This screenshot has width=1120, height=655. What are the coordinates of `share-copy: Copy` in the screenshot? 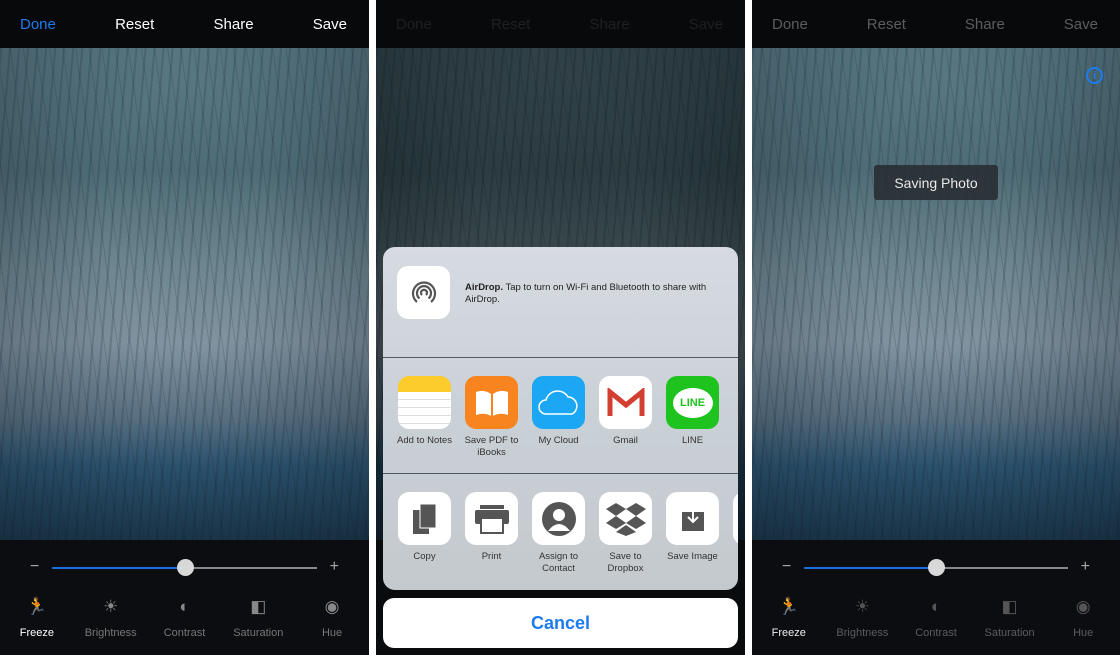 It's located at (424, 541).